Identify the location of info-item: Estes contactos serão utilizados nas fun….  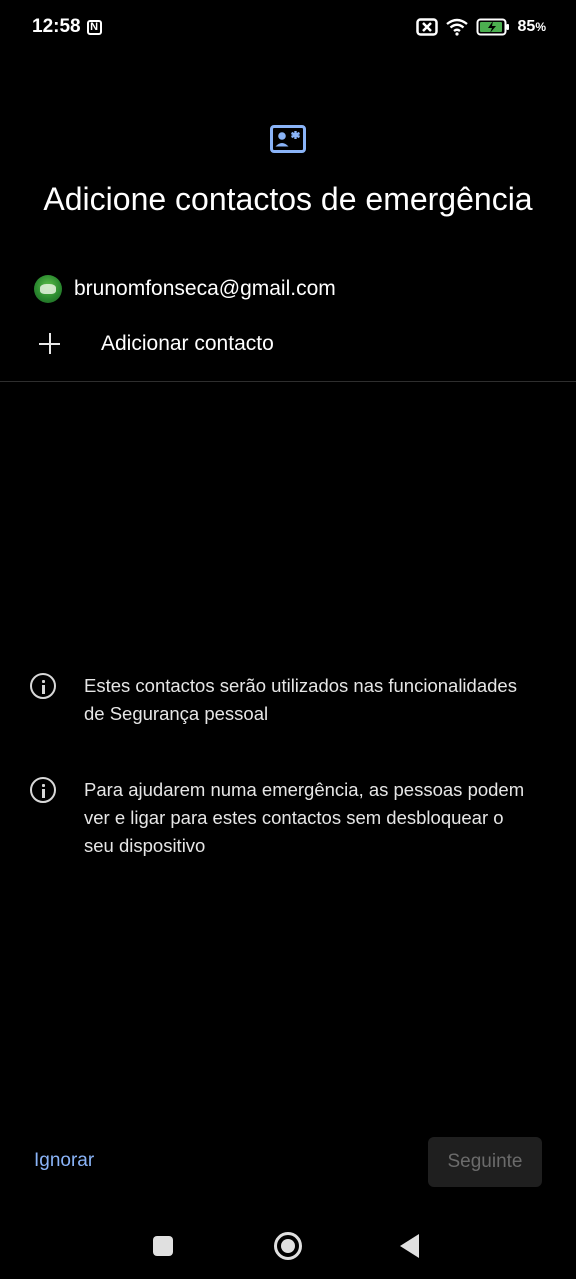
(283, 700).